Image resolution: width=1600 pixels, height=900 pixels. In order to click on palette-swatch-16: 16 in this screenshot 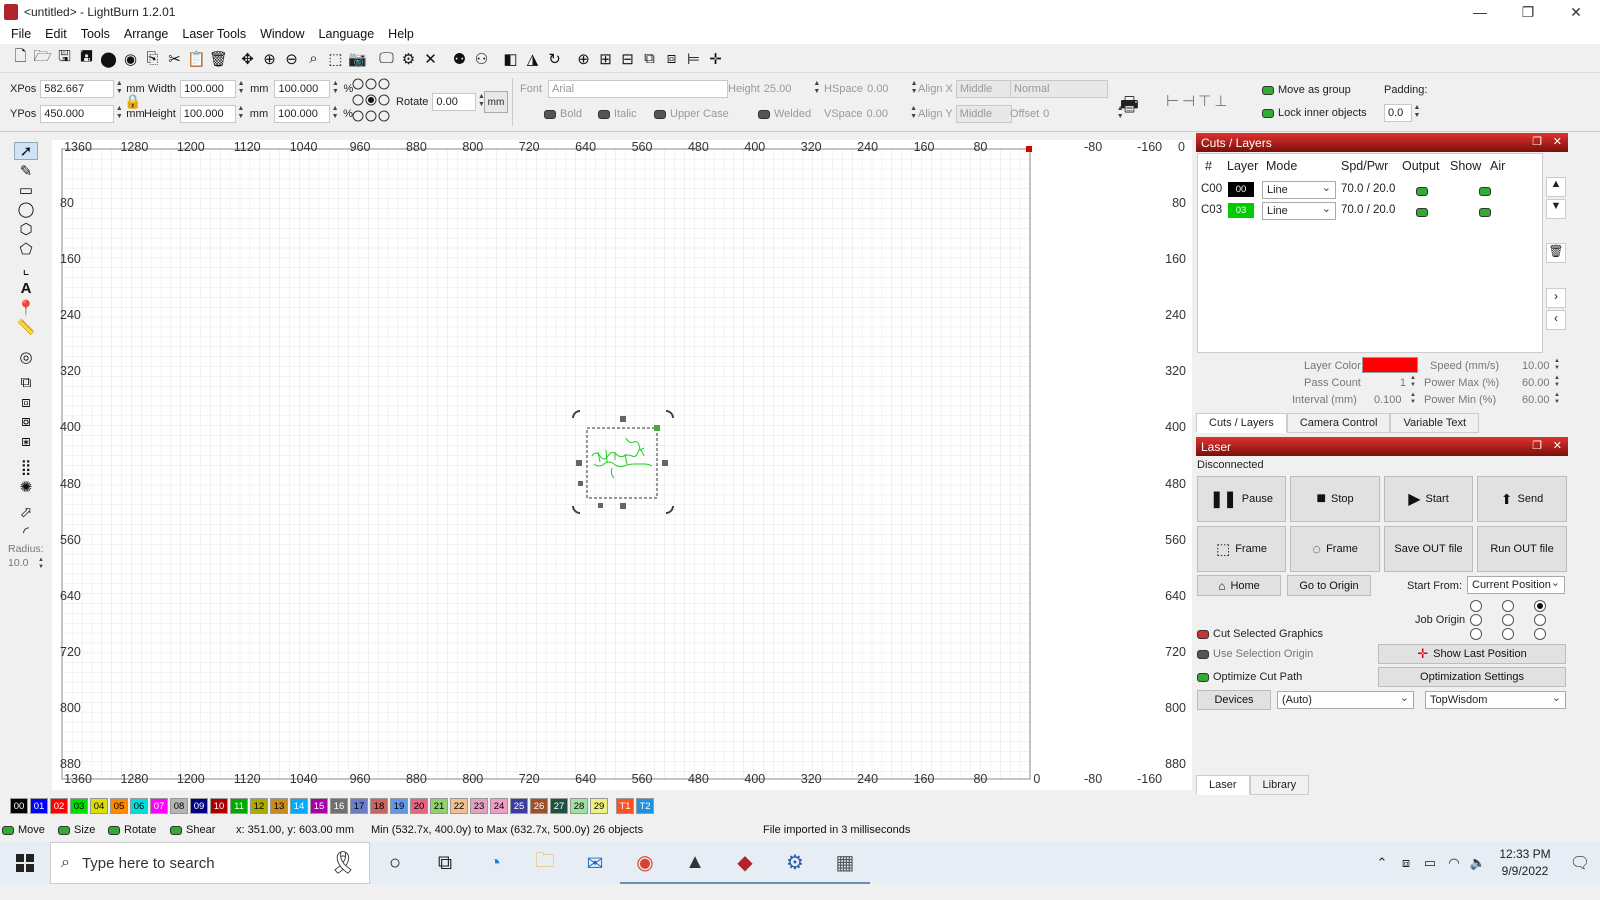, I will do `click(339, 806)`.